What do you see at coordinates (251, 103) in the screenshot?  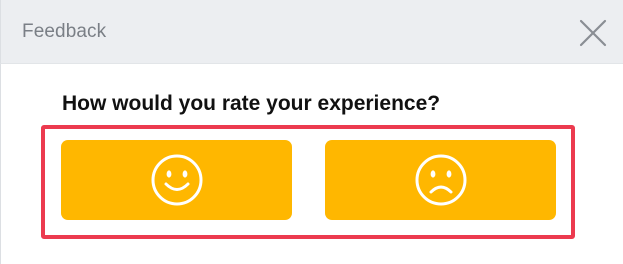 I see `rating-question: How would you rate your experience?` at bounding box center [251, 103].